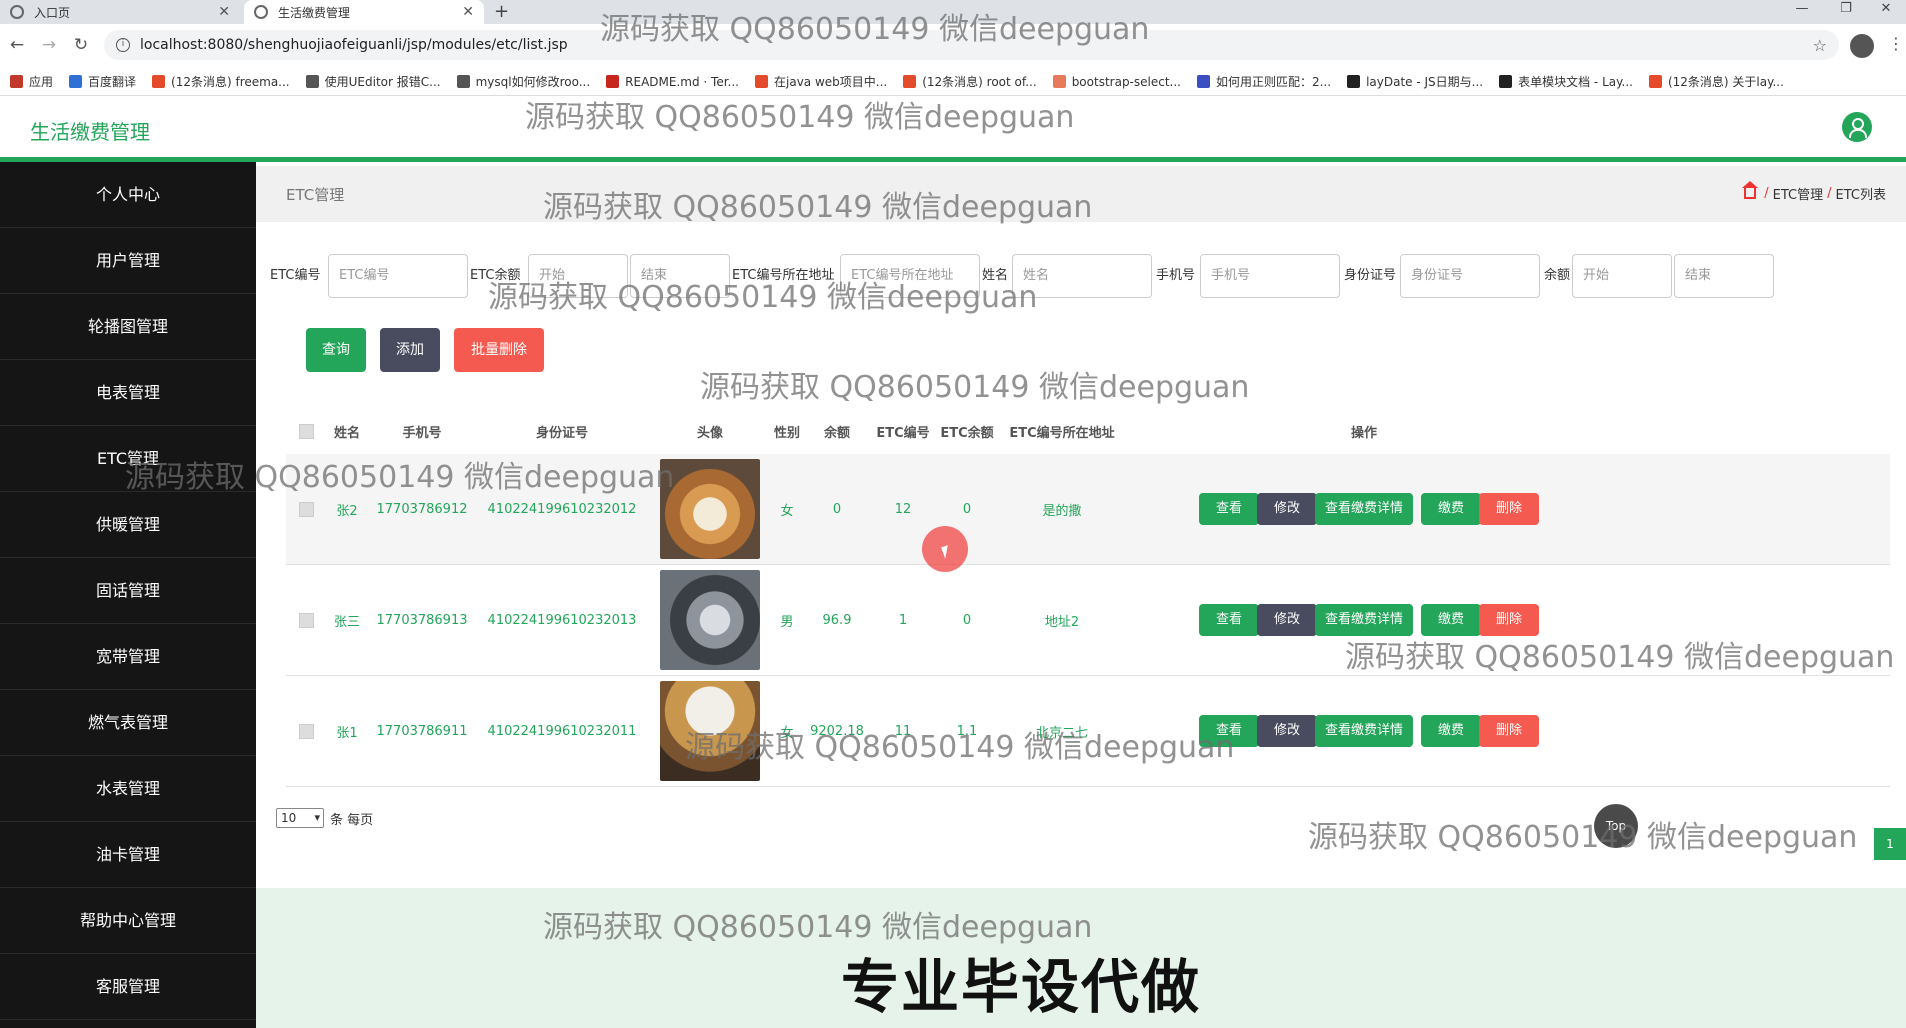 The width and height of the screenshot is (1906, 1028). I want to click on page-number-button: 1, so click(1890, 844).